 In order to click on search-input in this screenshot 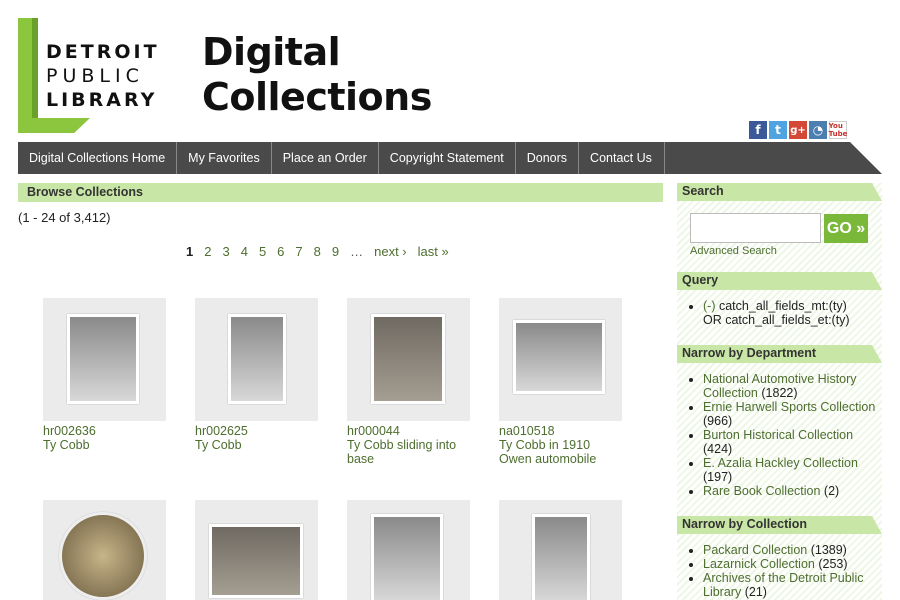, I will do `click(755, 228)`.